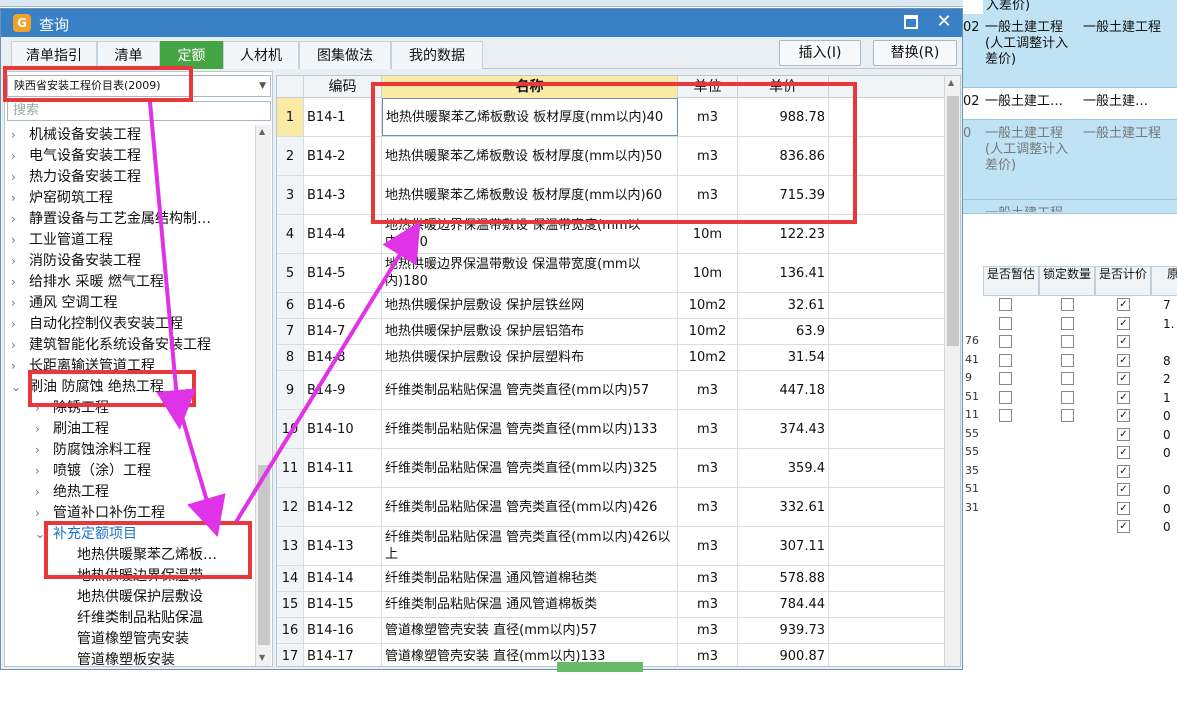 The width and height of the screenshot is (1177, 710). Describe the element at coordinates (20, 387) in the screenshot. I see `chevron-down-icon: ⌄` at that location.